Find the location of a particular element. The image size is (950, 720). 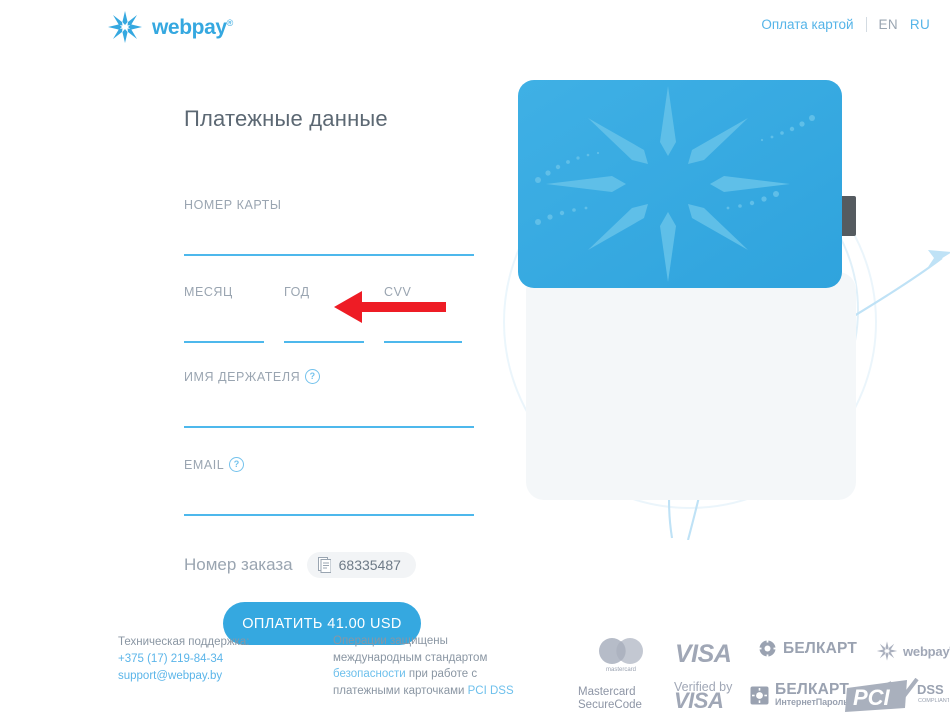

card-back-plate is located at coordinates (691, 385).